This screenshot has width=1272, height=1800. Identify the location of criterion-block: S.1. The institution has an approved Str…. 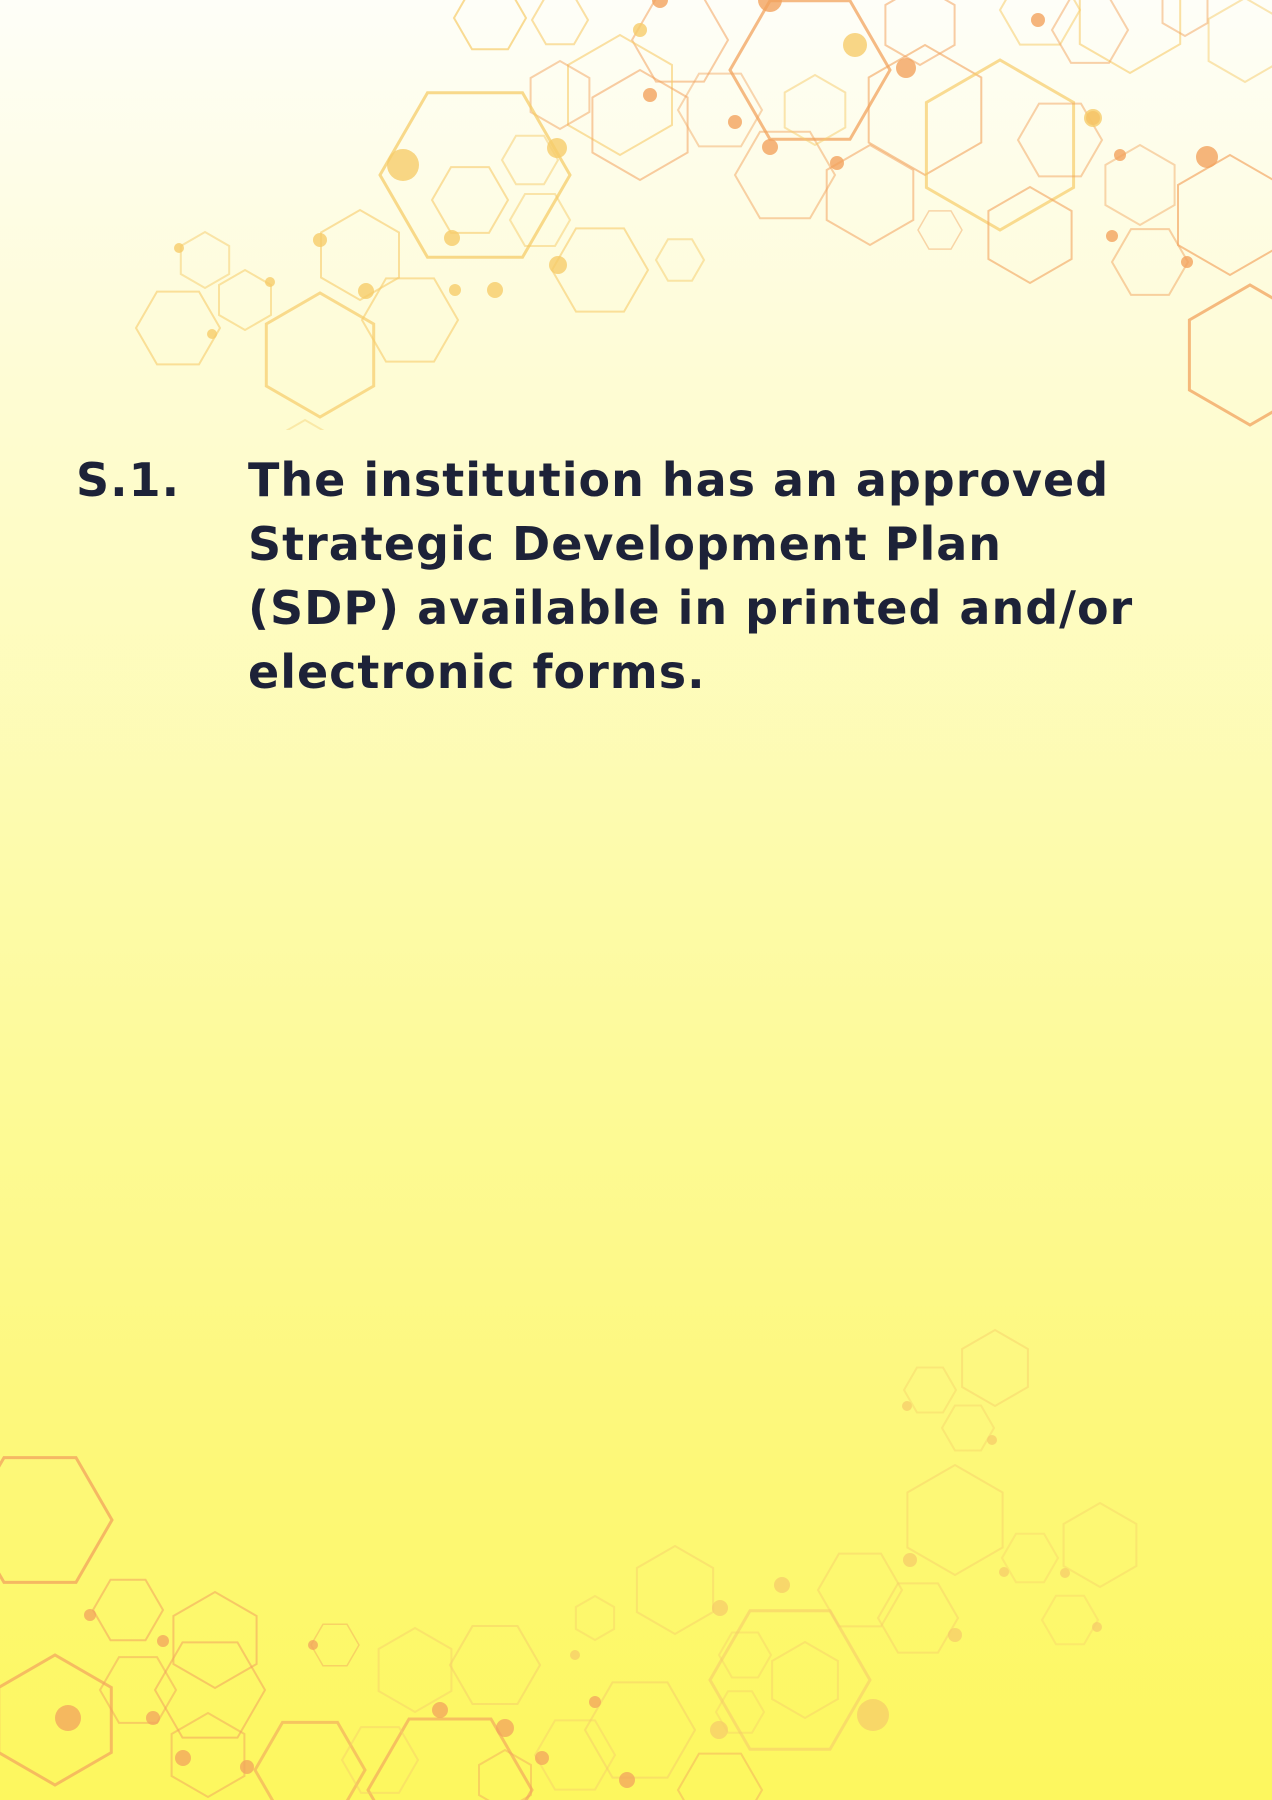
(626, 576).